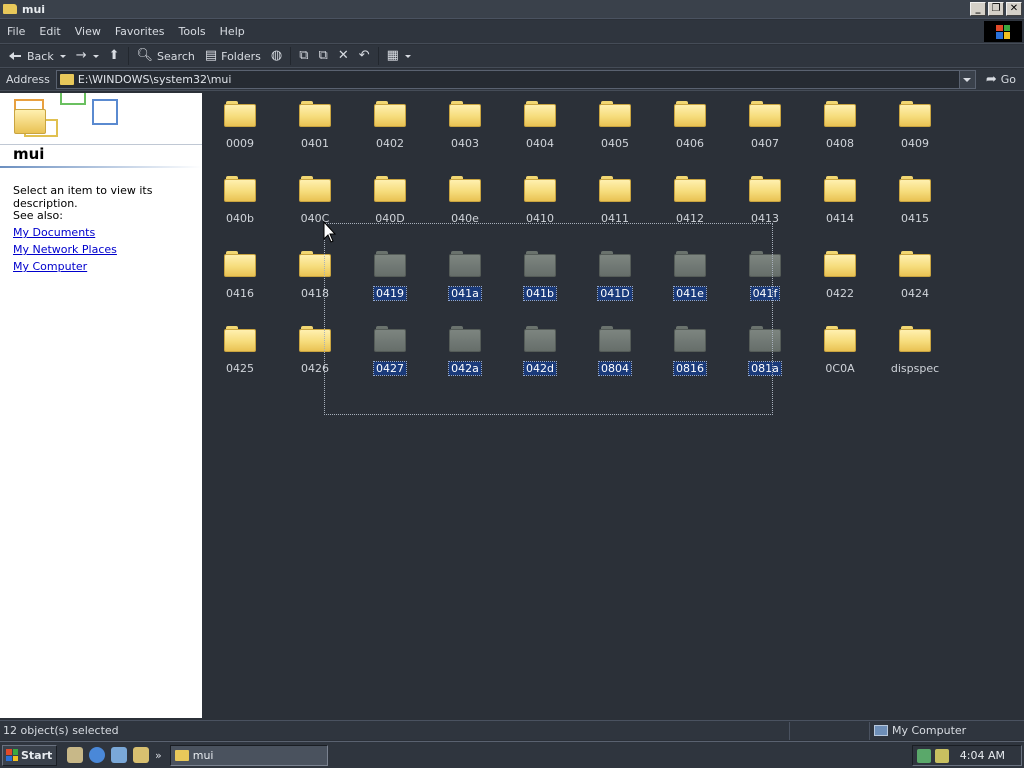 The width and height of the screenshot is (1024, 768). Describe the element at coordinates (996, 9) in the screenshot. I see `restore-button: ❐` at that location.